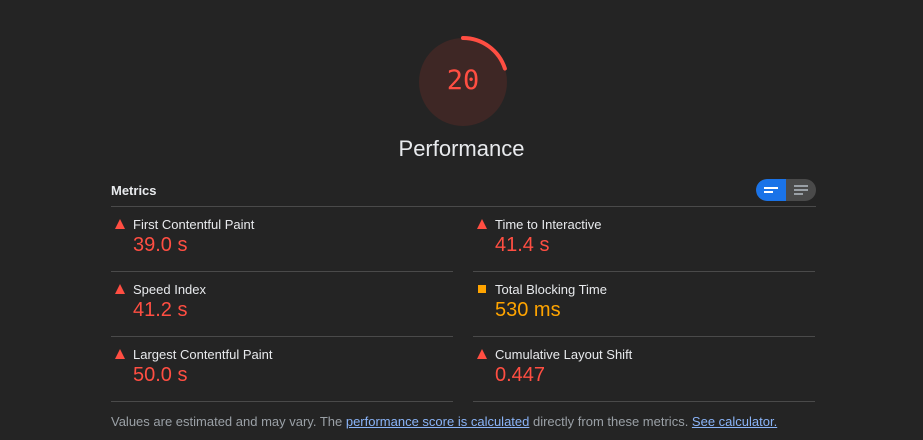 This screenshot has height=440, width=923. What do you see at coordinates (461, 148) in the screenshot?
I see `category-title: Performance` at bounding box center [461, 148].